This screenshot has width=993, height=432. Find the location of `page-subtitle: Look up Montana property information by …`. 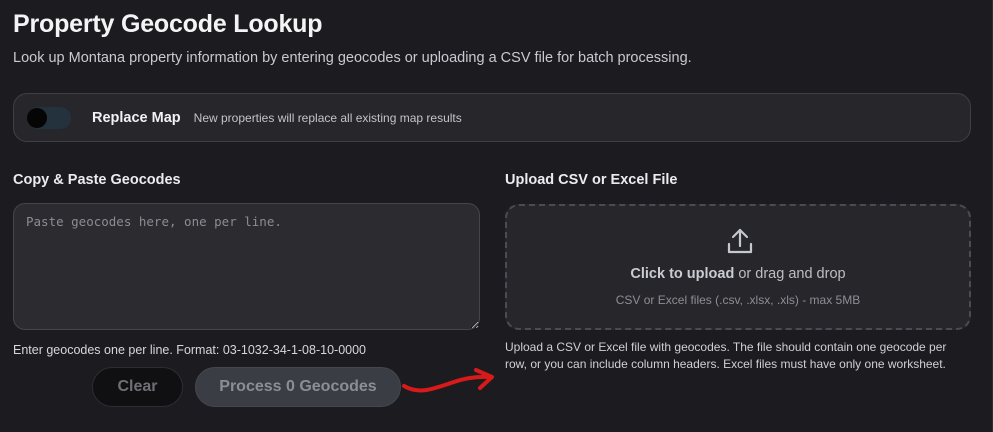

page-subtitle: Look up Montana property information by … is located at coordinates (352, 58).